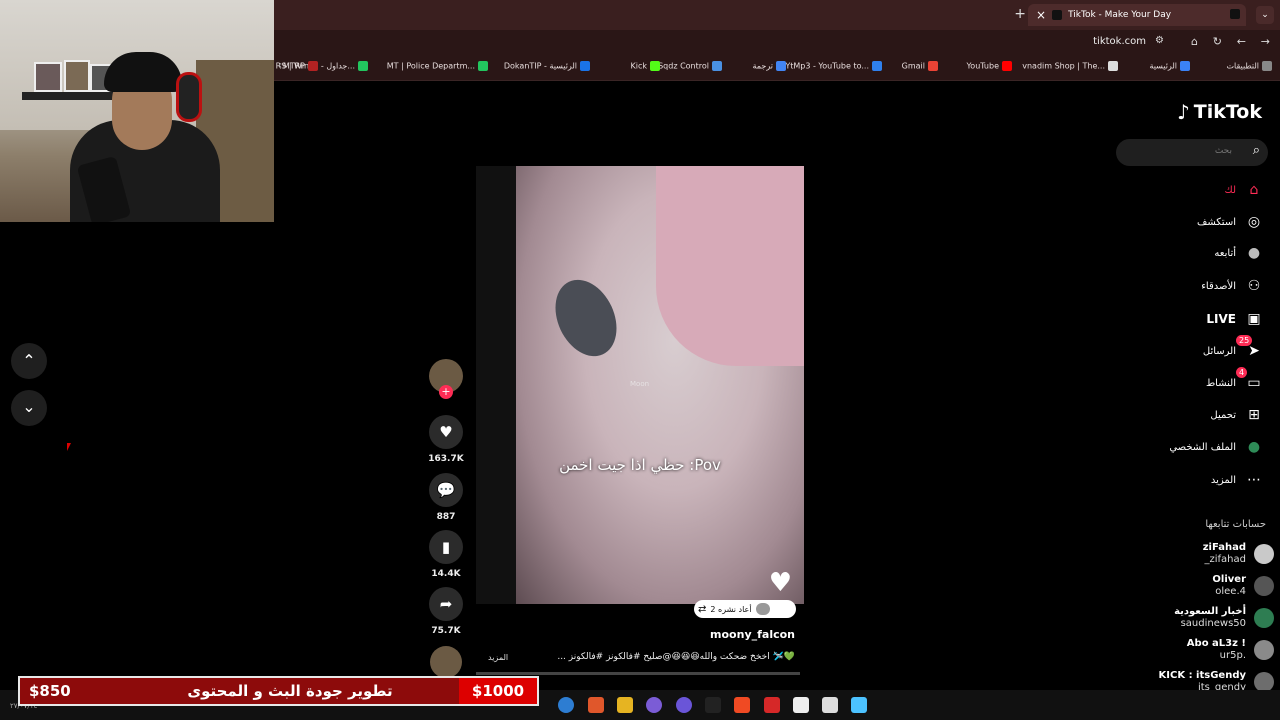 This screenshot has width=1280, height=720. I want to click on brave-icon, so click(742, 705).